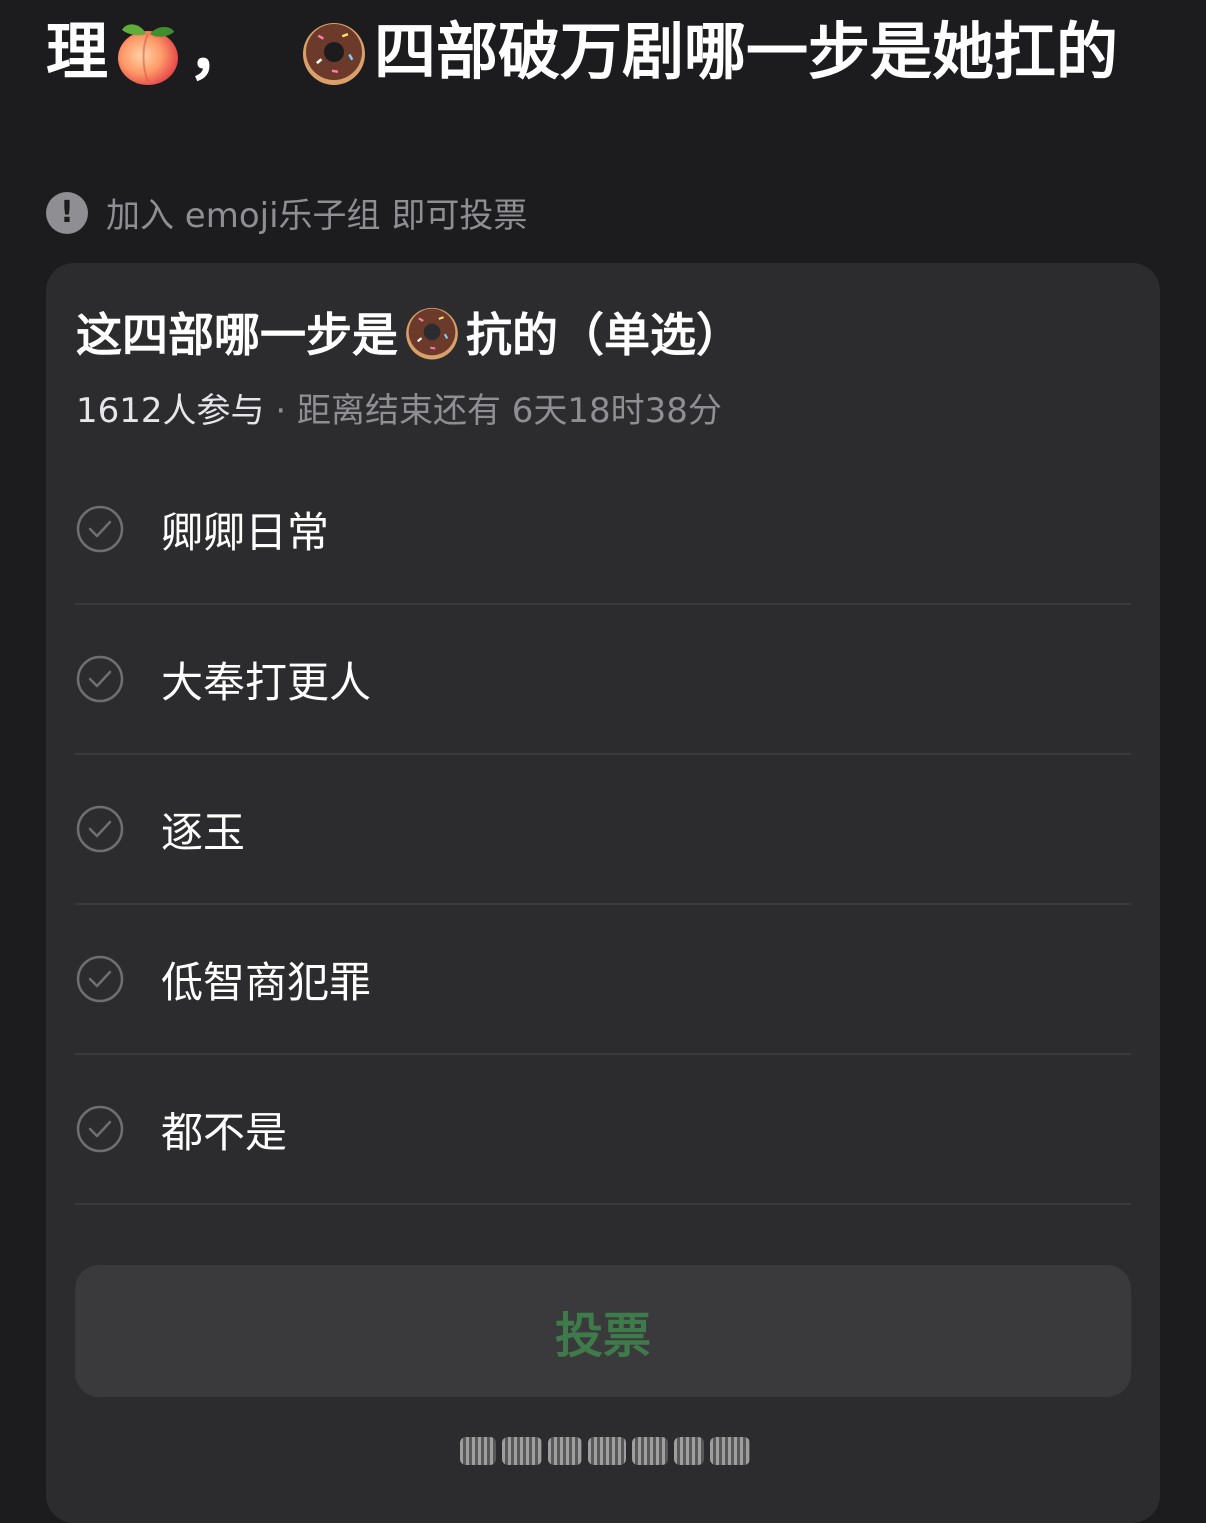 The width and height of the screenshot is (1206, 1523). I want to click on poll-option-1: 卿卿日常, so click(603, 530).